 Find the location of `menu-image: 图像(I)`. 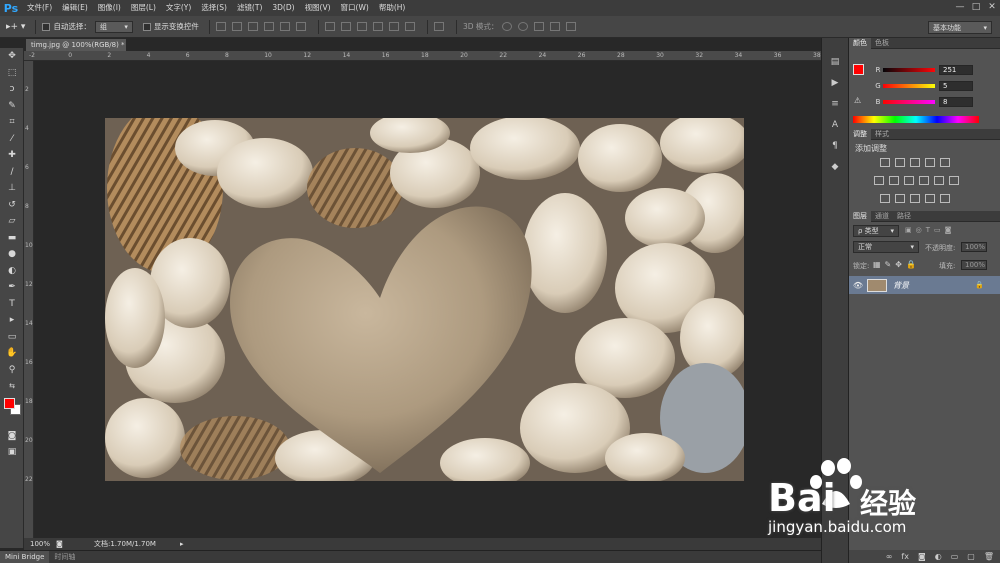

menu-image: 图像(I) is located at coordinates (109, 8).